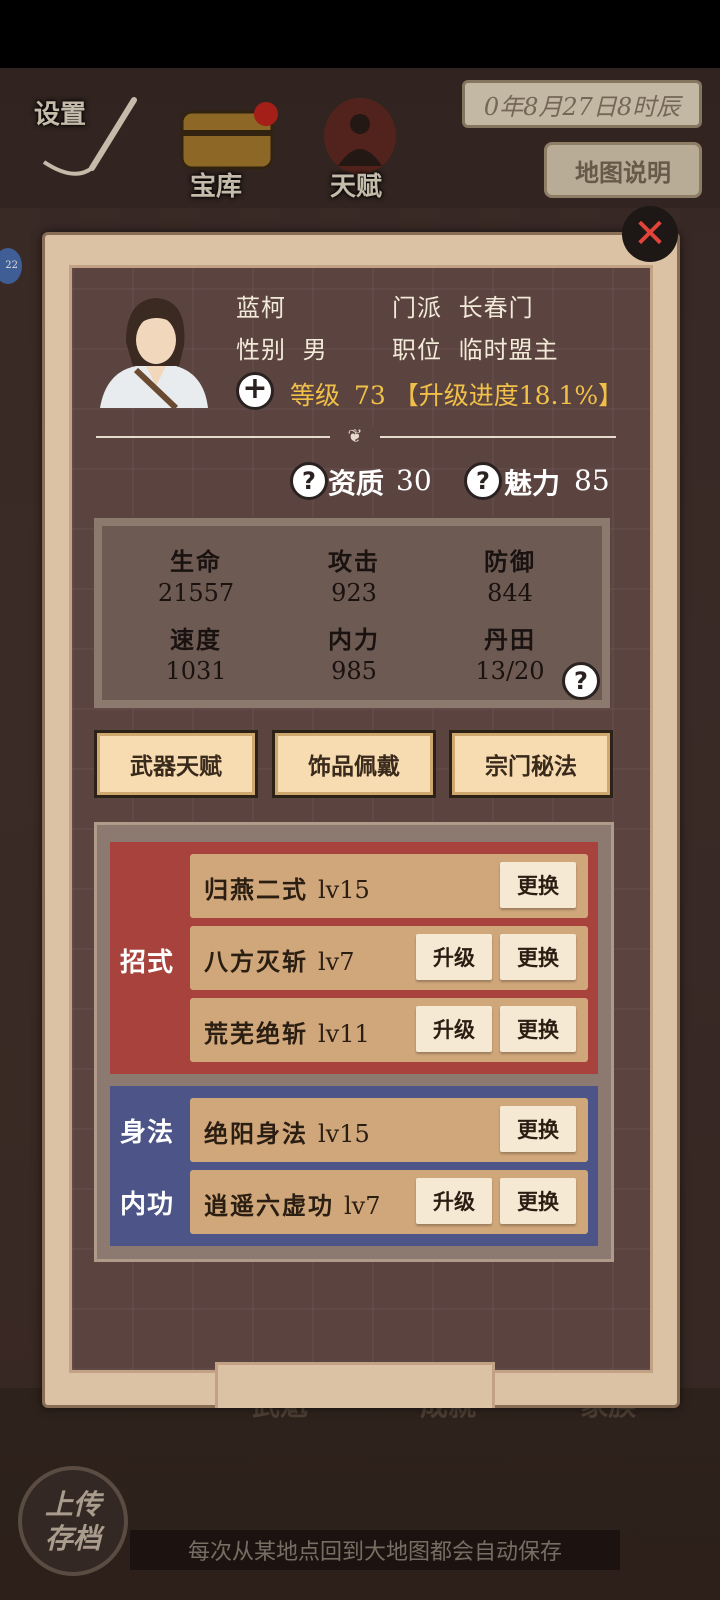 This screenshot has width=720, height=1600. Describe the element at coordinates (496, 308) in the screenshot. I see `sect-value: 长春门` at that location.